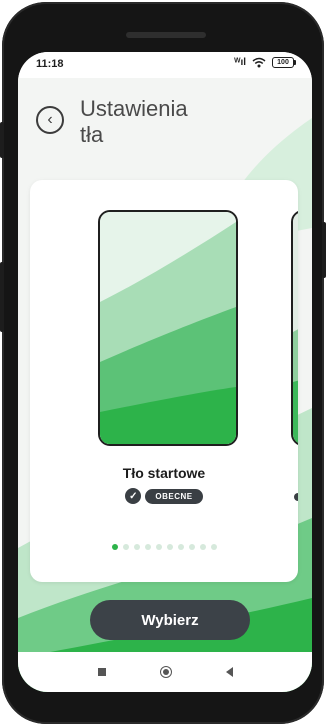  Describe the element at coordinates (134, 108) in the screenshot. I see `page-title-line1: Ustawienia` at that location.